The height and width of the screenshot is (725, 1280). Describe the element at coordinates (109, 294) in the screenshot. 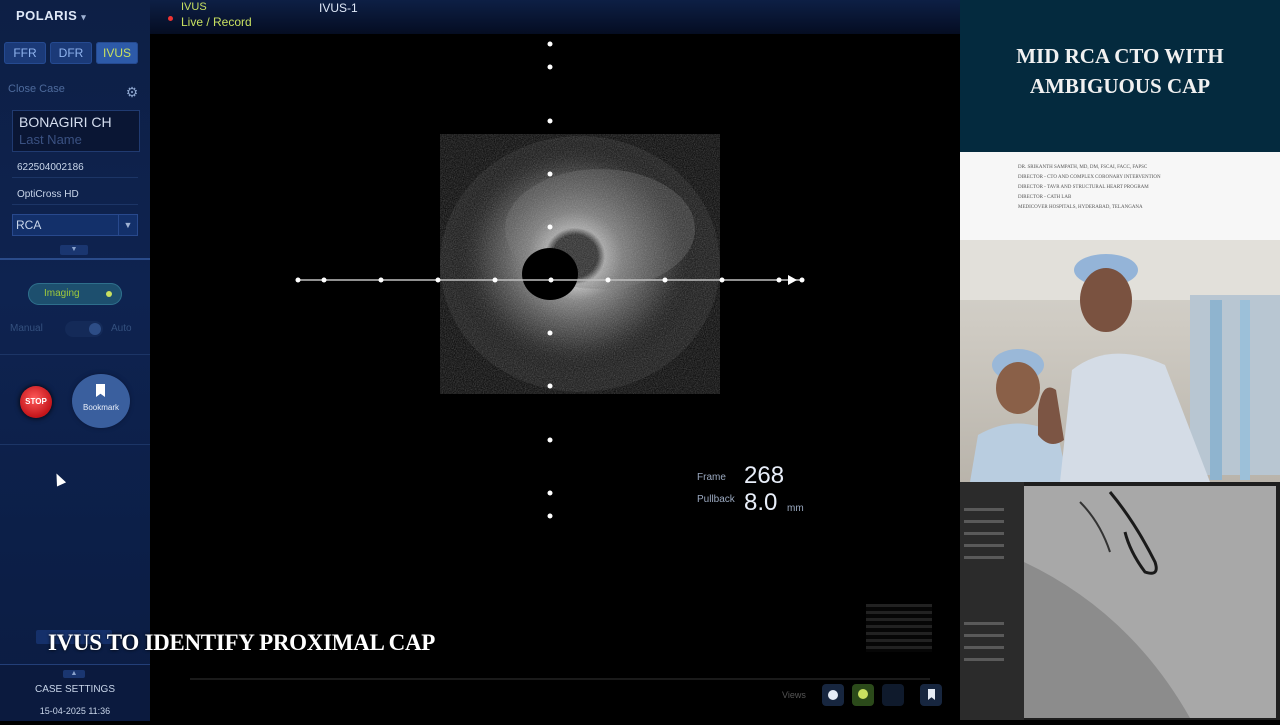

I see `status-dot-icon` at that location.